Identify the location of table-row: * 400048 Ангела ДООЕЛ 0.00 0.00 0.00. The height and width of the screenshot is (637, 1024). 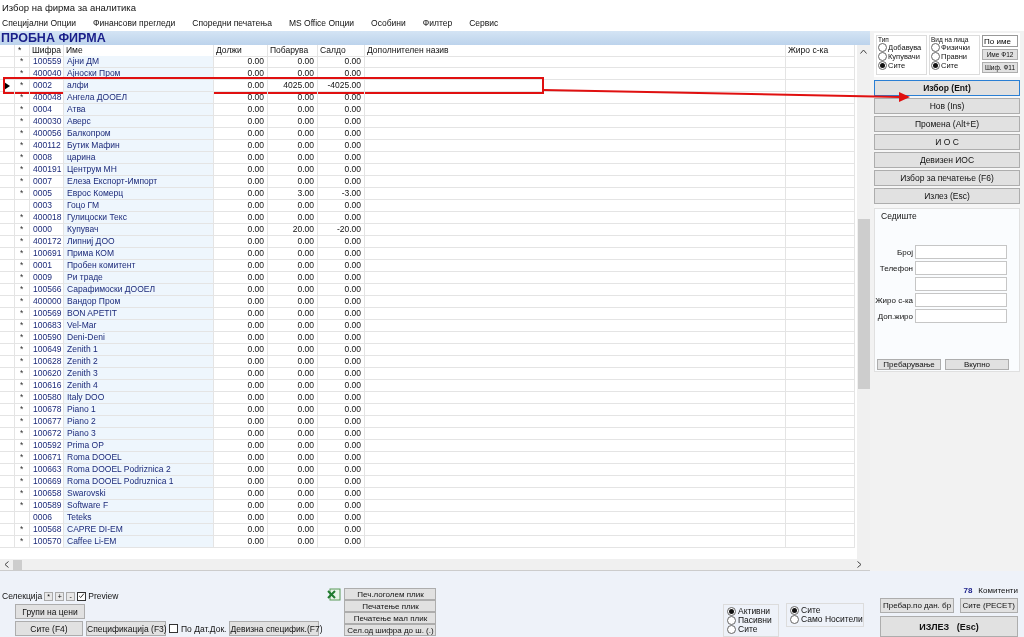
(427, 98).